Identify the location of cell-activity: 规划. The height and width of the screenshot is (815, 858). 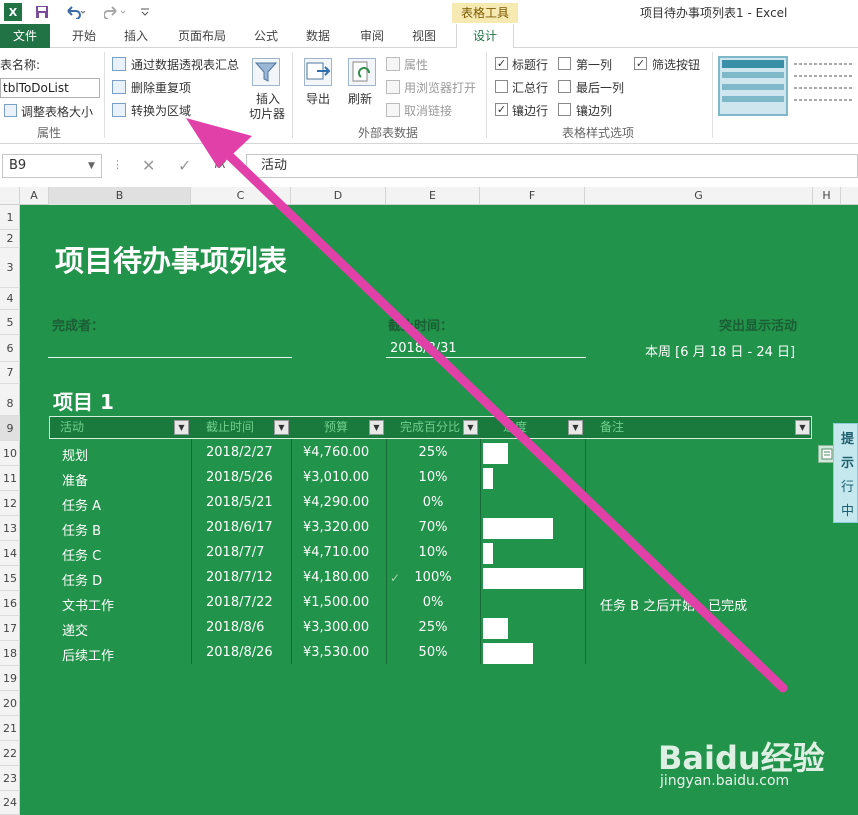
(75, 454).